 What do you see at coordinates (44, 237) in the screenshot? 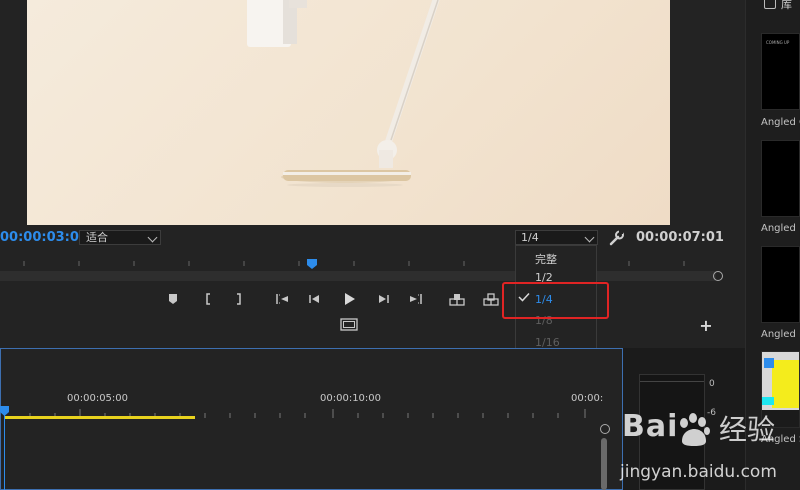
I see `current-timecode: 00:00:03:05` at bounding box center [44, 237].